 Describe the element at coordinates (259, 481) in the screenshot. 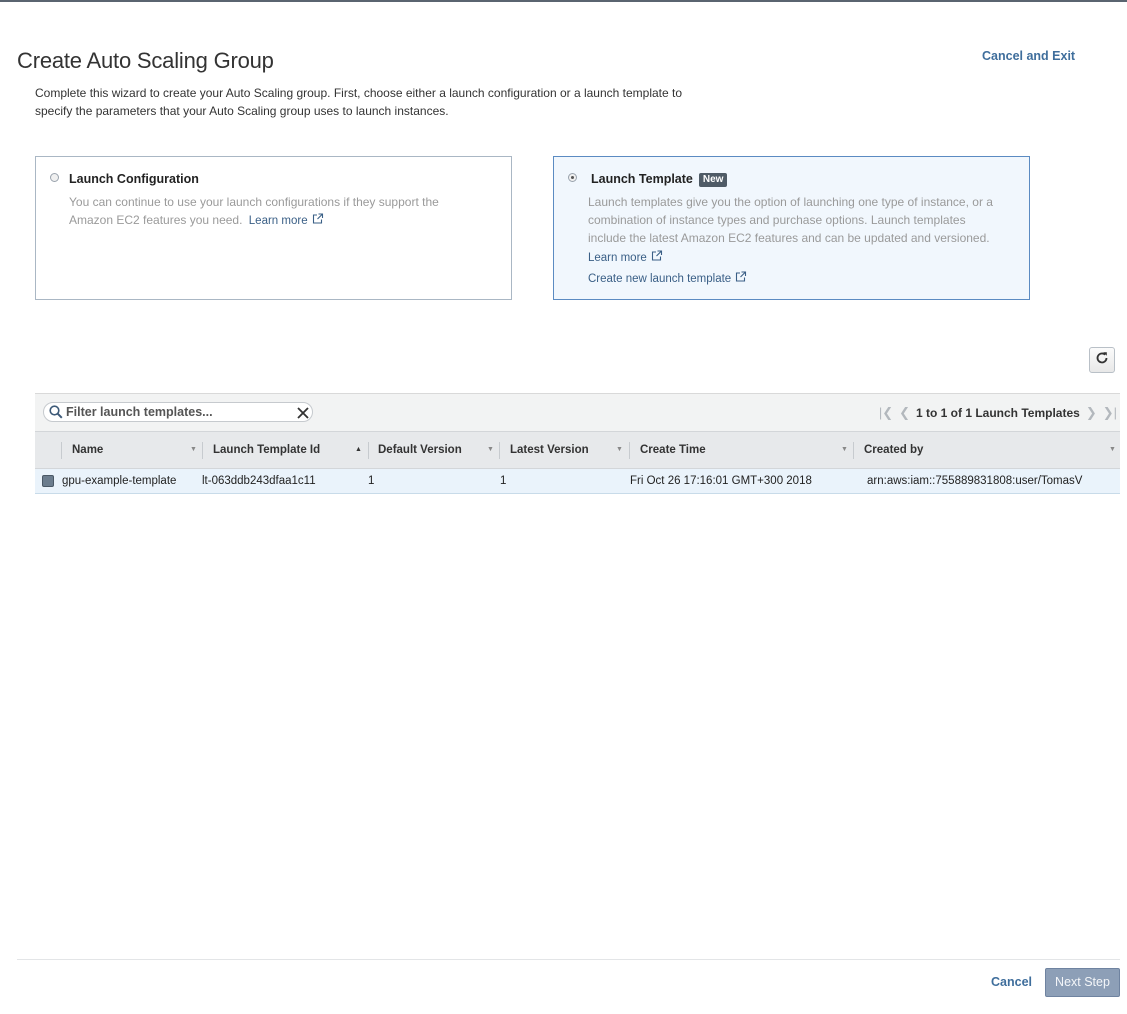

I see `cell-launch-template-id: lt-063ddb243dfaa1c11` at that location.